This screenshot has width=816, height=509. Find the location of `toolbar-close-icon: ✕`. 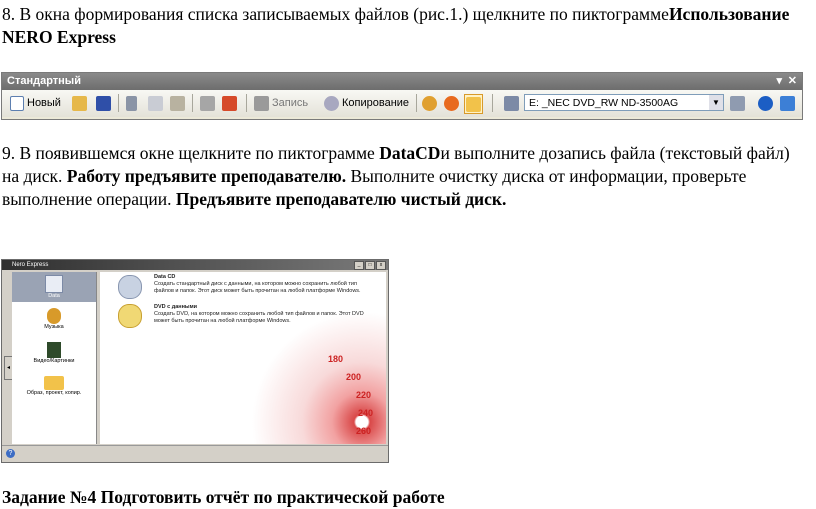

toolbar-close-icon: ✕ is located at coordinates (792, 81).